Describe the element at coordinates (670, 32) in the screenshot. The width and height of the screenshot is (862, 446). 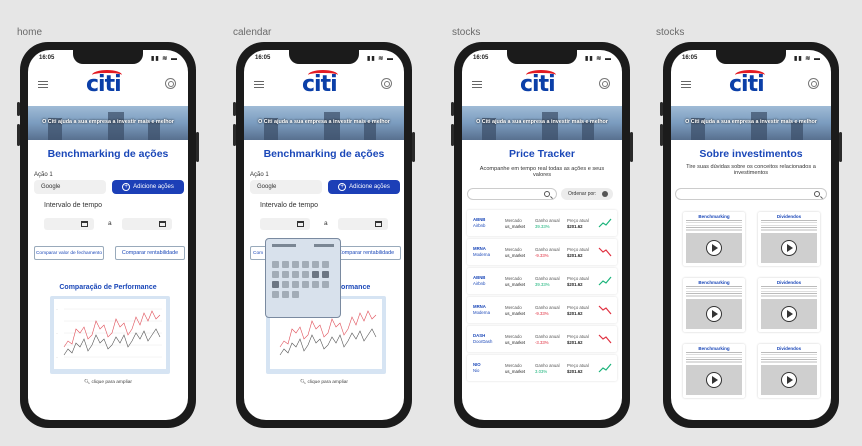
I see `frame-label-stocks-about: stocks` at that location.